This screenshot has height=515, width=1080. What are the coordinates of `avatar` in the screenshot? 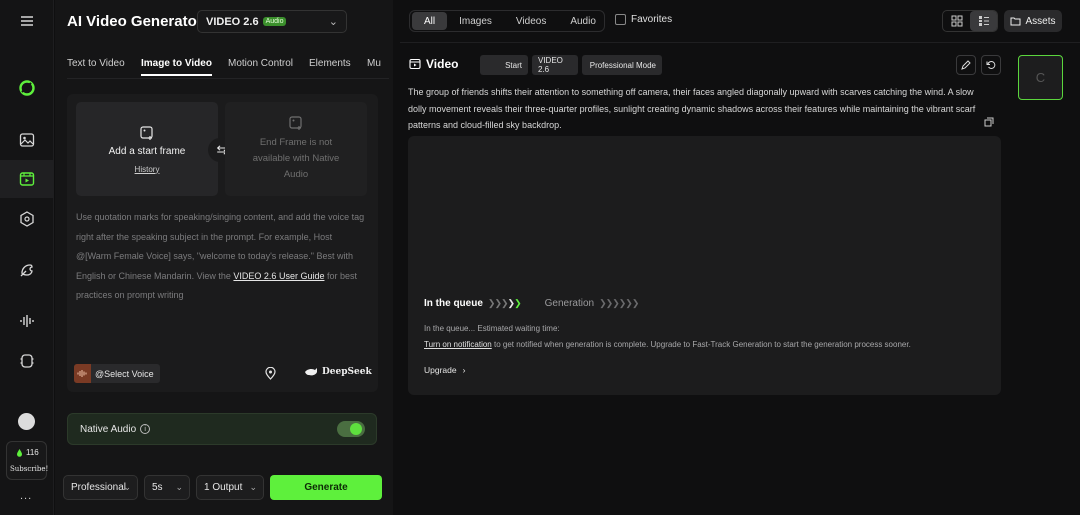 It's located at (26, 421).